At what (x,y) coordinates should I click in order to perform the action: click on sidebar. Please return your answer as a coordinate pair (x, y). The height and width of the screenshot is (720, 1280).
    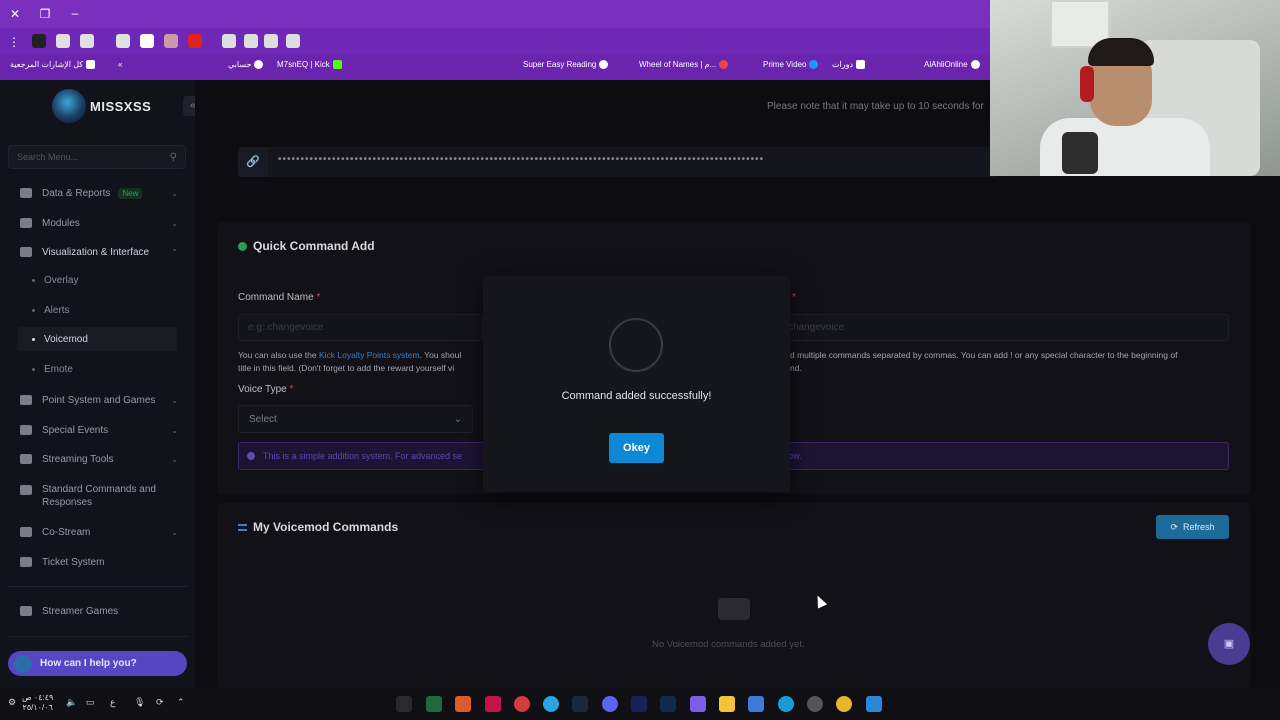
    Looking at the image, I should click on (97, 384).